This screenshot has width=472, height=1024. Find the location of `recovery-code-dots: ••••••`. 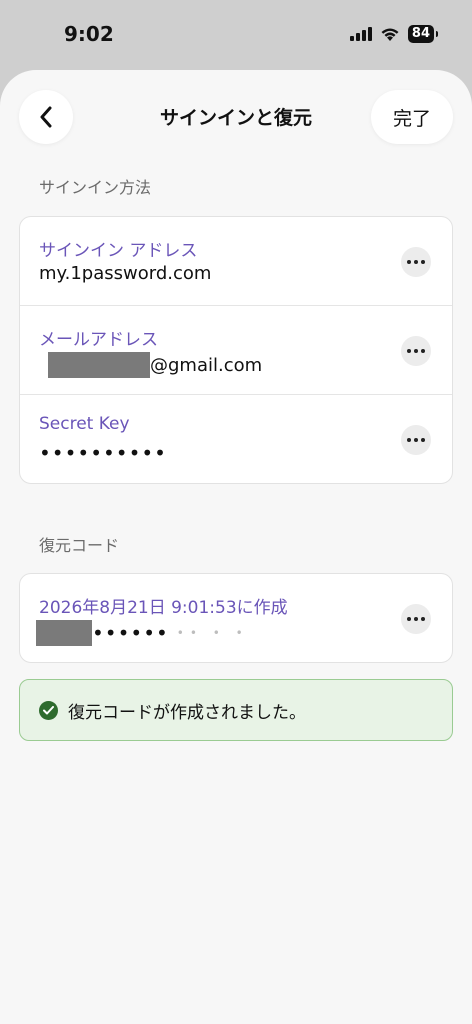

recovery-code-dots: •••••• is located at coordinates (130, 633).